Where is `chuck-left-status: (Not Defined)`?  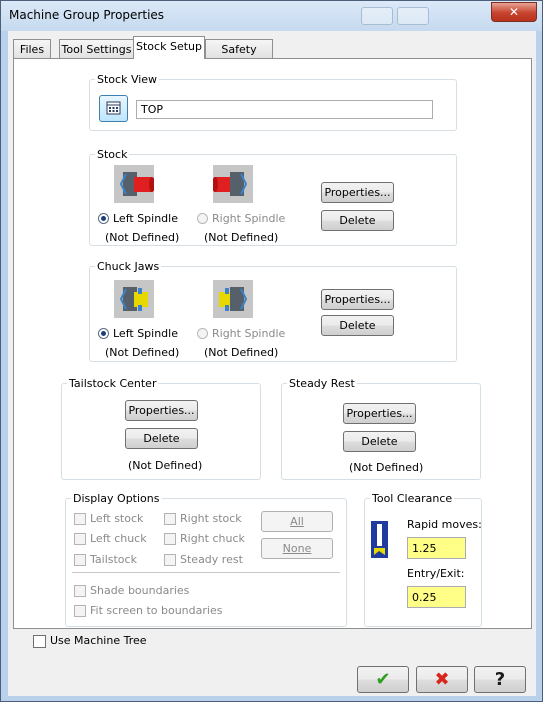 chuck-left-status: (Not Defined) is located at coordinates (142, 352).